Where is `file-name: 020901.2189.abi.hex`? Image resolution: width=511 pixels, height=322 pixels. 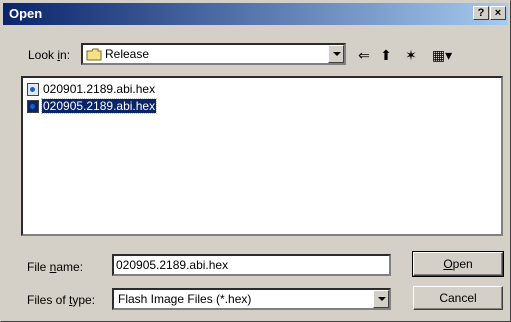 file-name: 020901.2189.abi.hex is located at coordinates (99, 89).